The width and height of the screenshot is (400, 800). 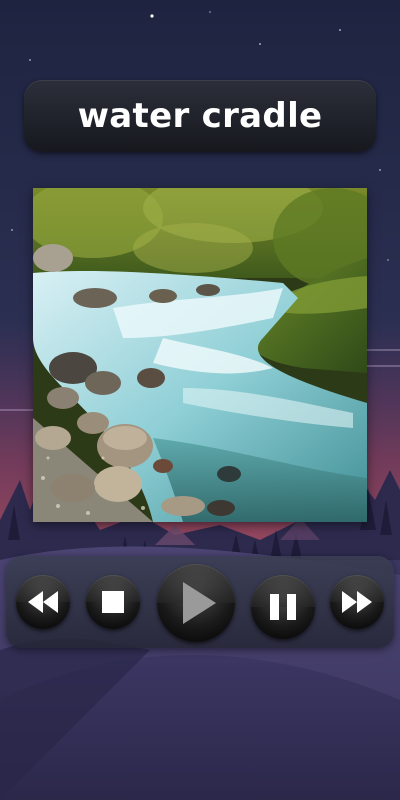 I want to click on play-button, so click(x=196, y=603).